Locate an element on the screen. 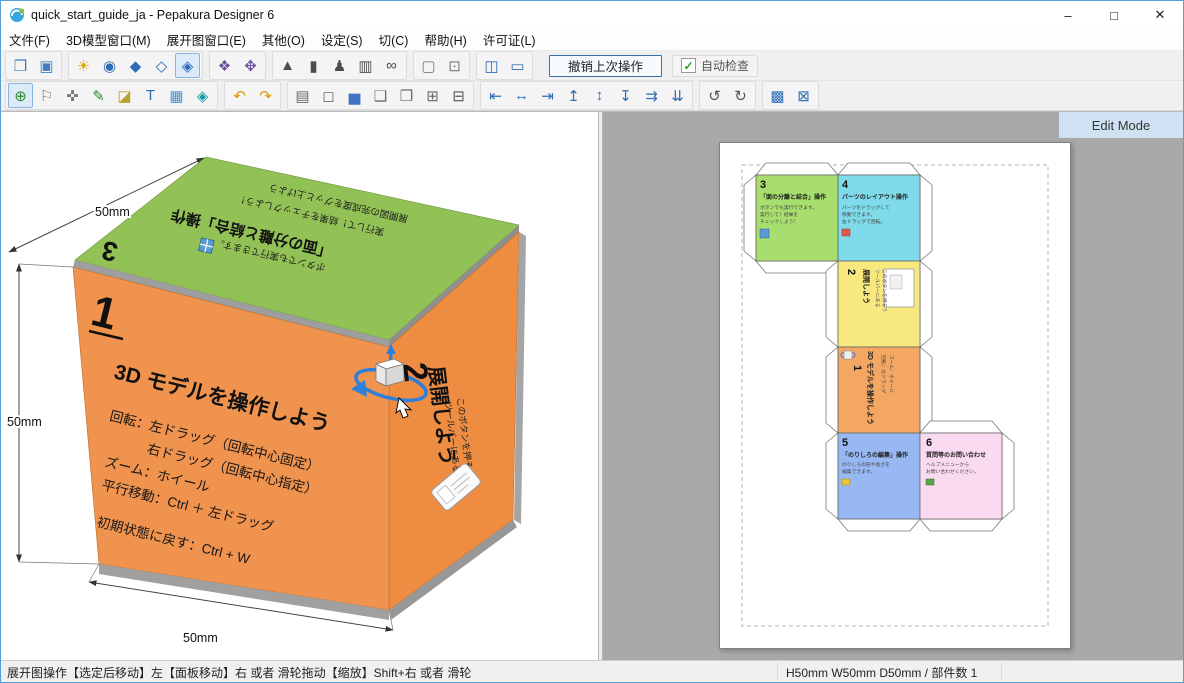 The height and width of the screenshot is (683, 1184). toolbar-group: ❖ ✥ is located at coordinates (237, 65).